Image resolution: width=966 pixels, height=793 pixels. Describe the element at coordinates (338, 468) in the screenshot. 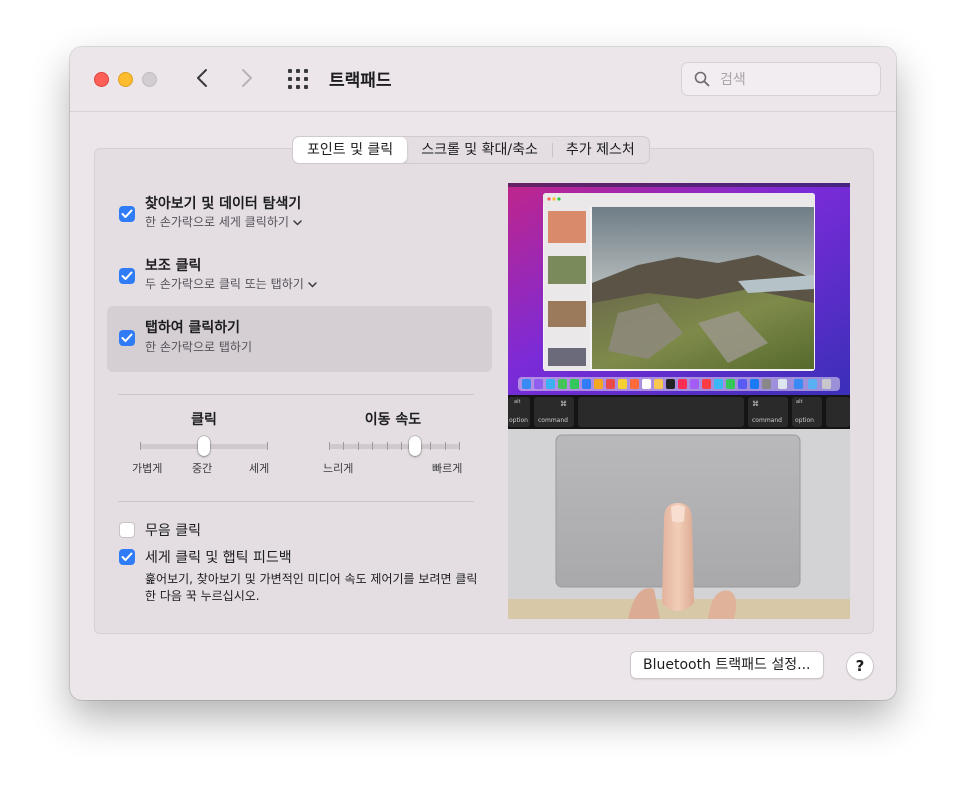

I see `tracking-slider-min-label: 느리게` at that location.